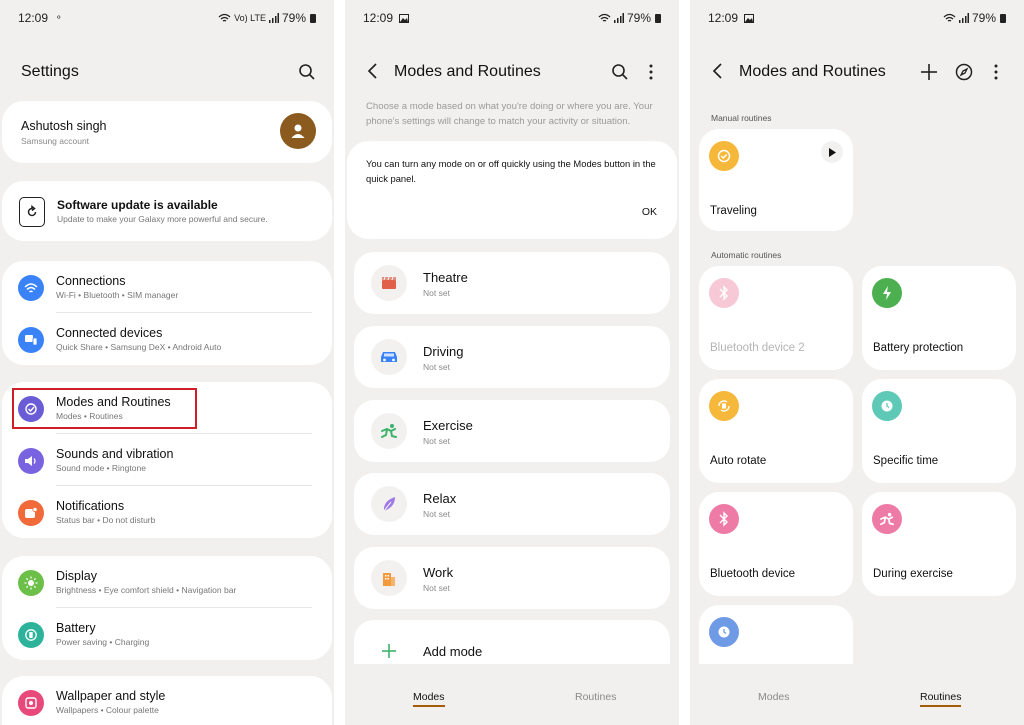 Image resolution: width=1024 pixels, height=725 pixels. What do you see at coordinates (445, 277) in the screenshot?
I see `mode-title: Theatre` at bounding box center [445, 277].